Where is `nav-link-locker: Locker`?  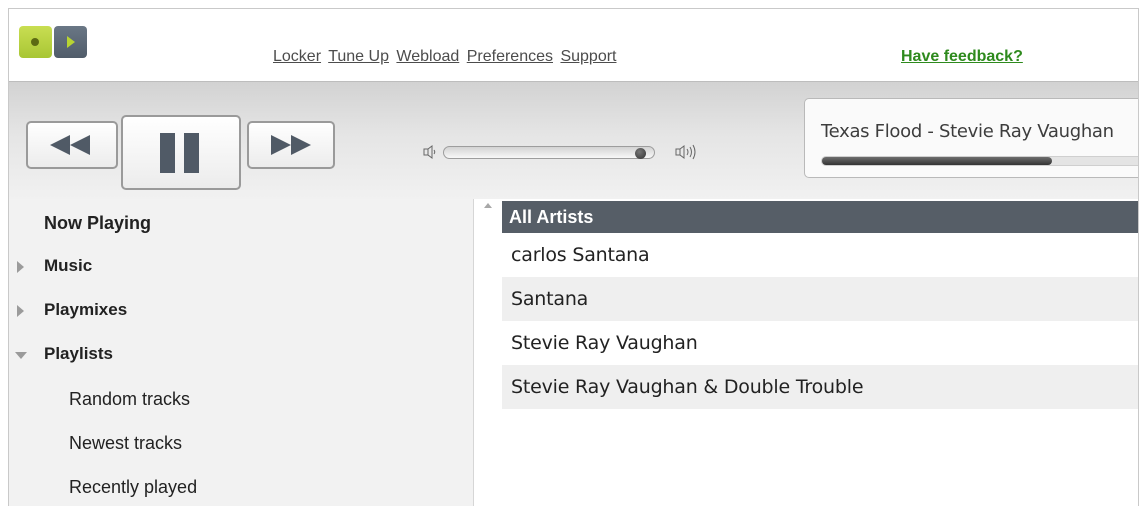 nav-link-locker: Locker is located at coordinates (297, 56).